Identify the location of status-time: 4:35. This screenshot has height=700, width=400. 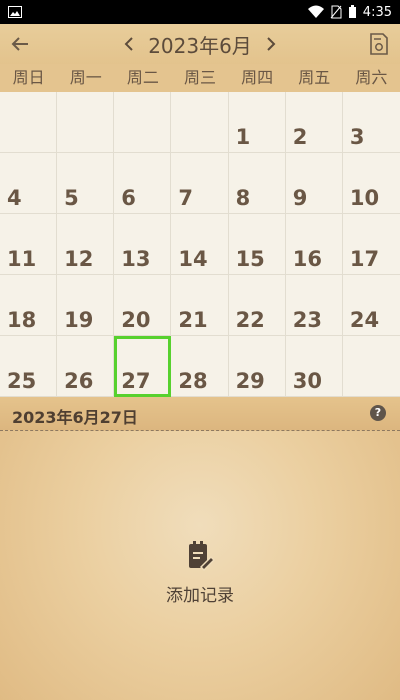
(377, 12).